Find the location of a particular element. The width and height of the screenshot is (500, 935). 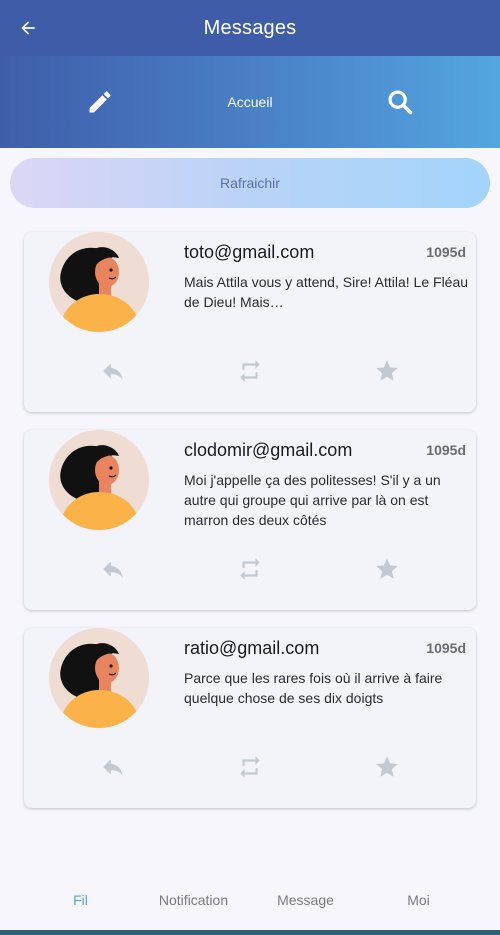

page-title: Messages is located at coordinates (250, 27).